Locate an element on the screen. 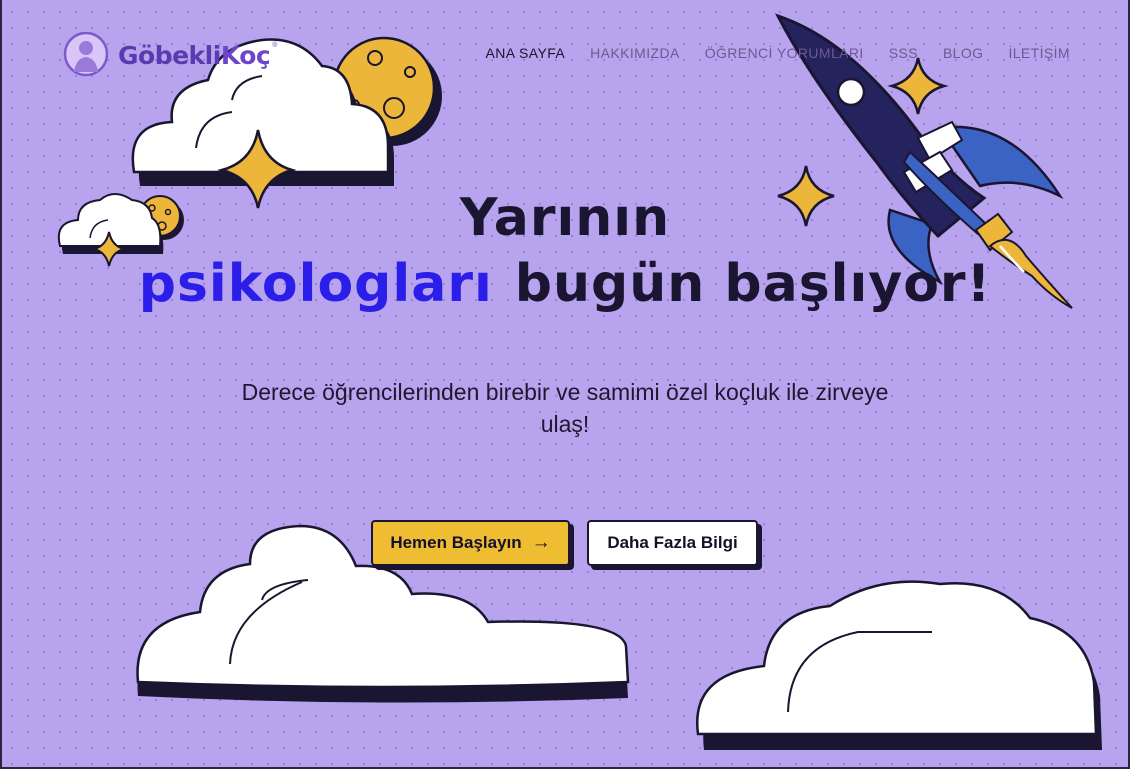 This screenshot has height=769, width=1130. get-started-button: Hemen Başlayın → is located at coordinates (470, 543).